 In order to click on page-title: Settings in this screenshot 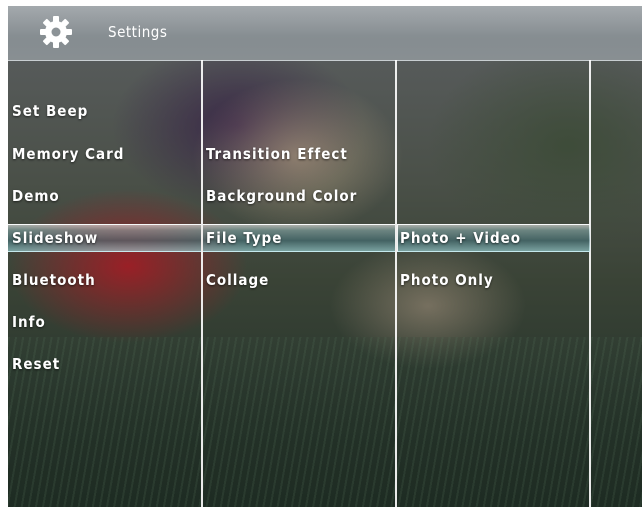, I will do `click(138, 32)`.